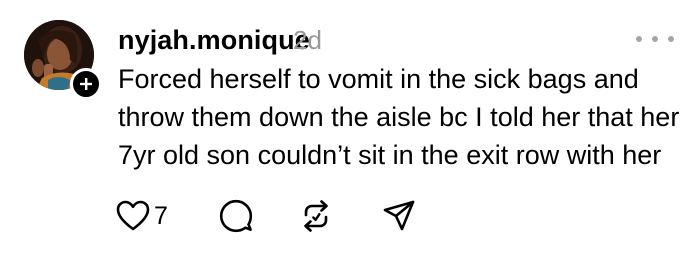  I want to click on heart-icon, so click(133, 215).